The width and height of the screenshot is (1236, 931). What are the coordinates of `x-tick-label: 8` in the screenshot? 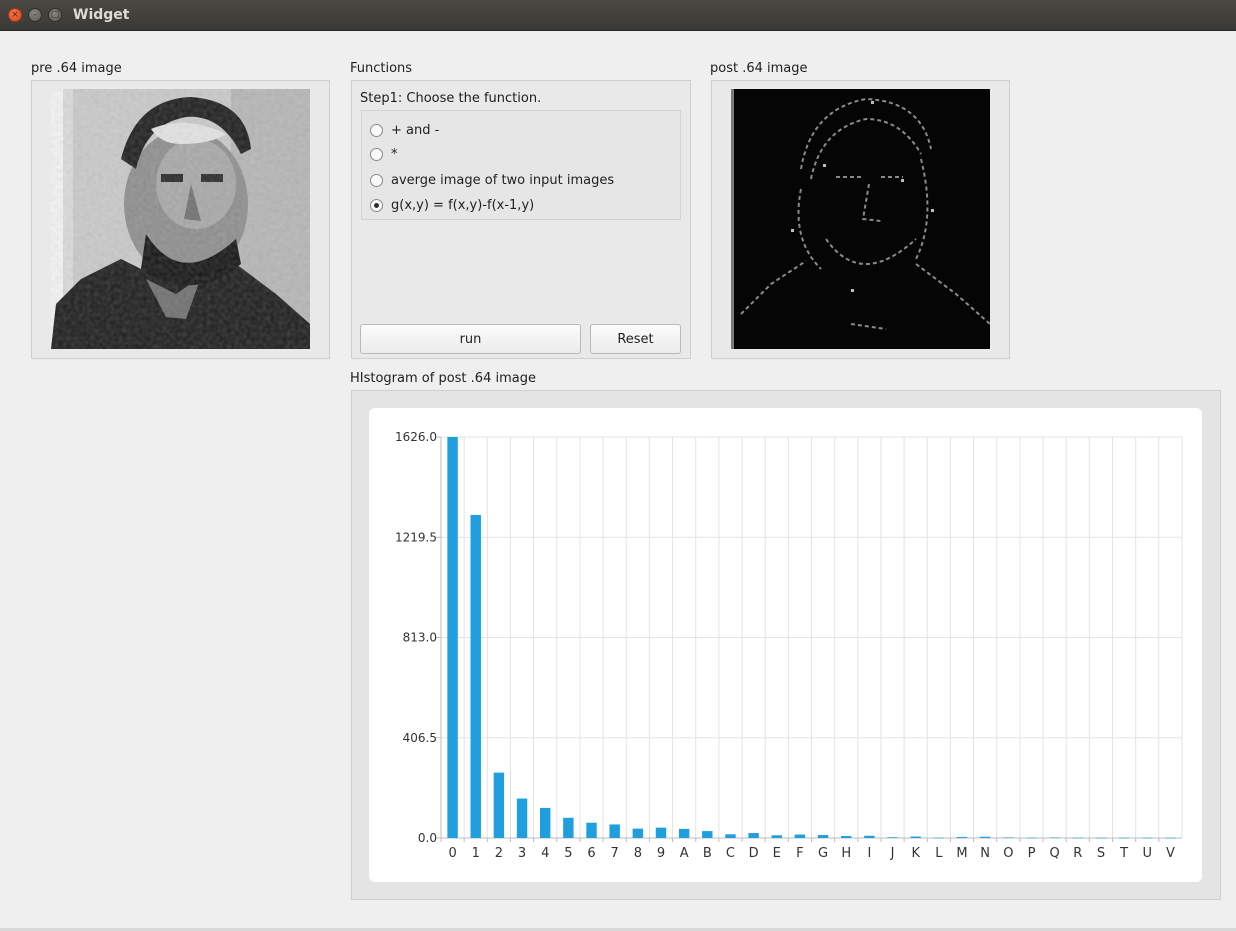 It's located at (638, 853).